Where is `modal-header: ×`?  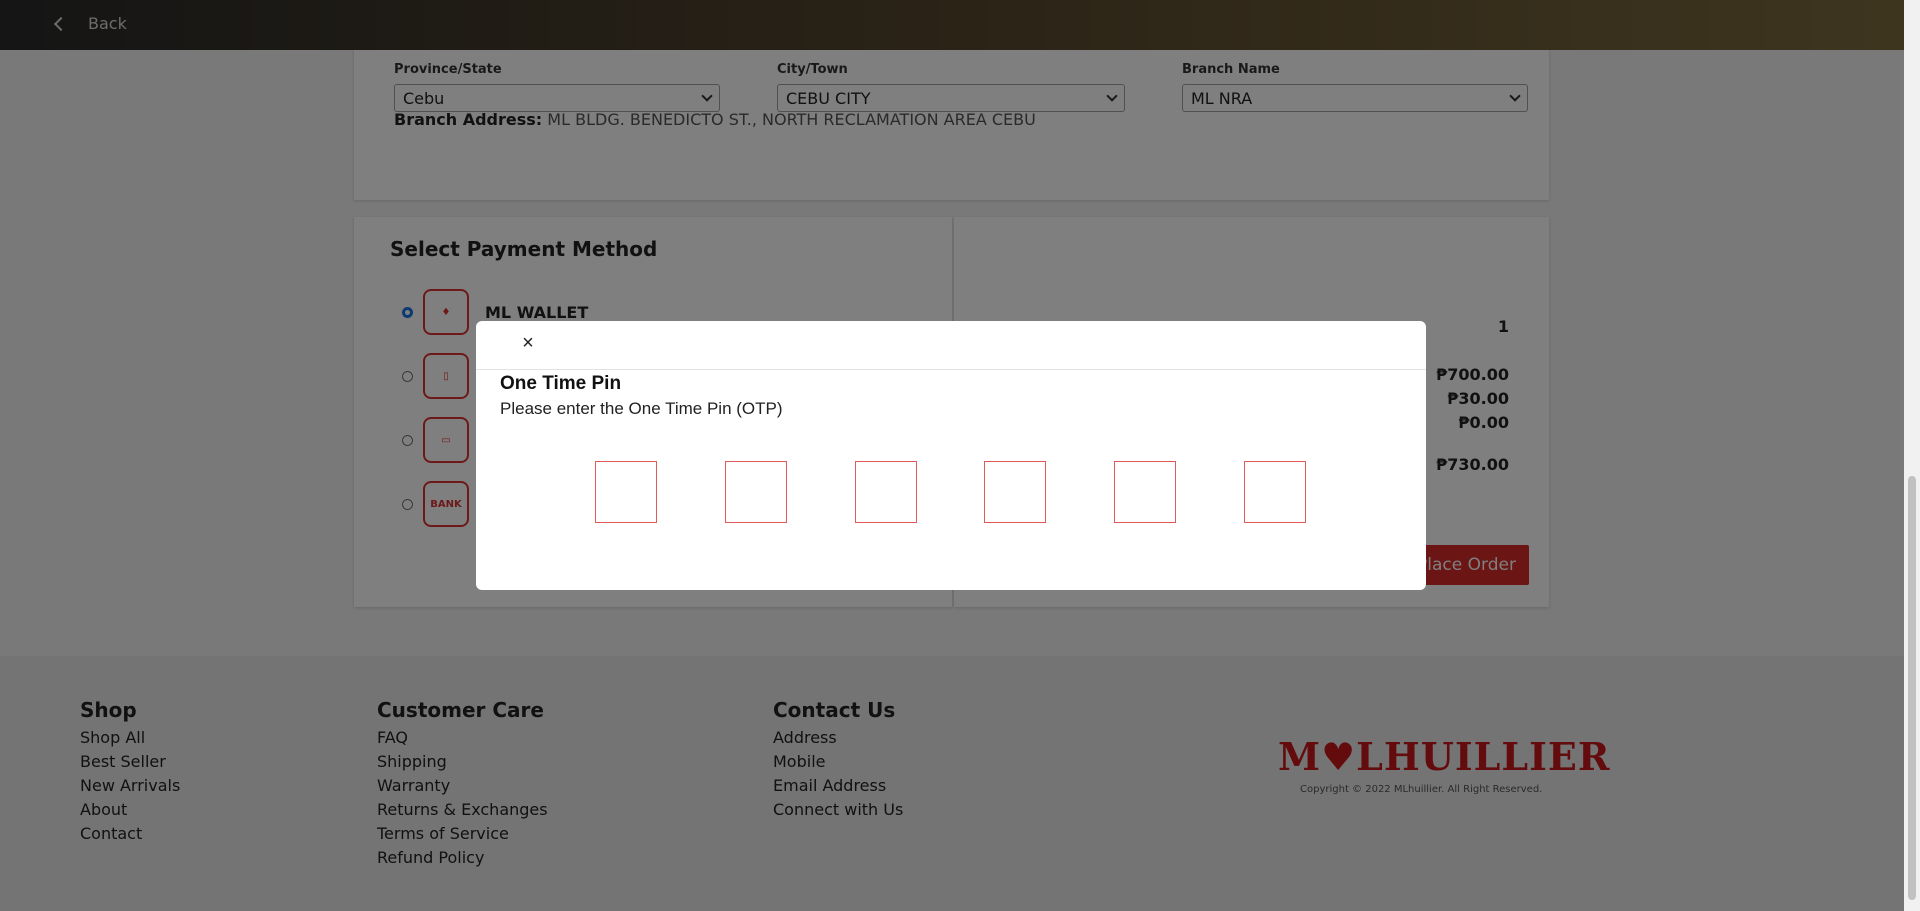
modal-header: × is located at coordinates (951, 345).